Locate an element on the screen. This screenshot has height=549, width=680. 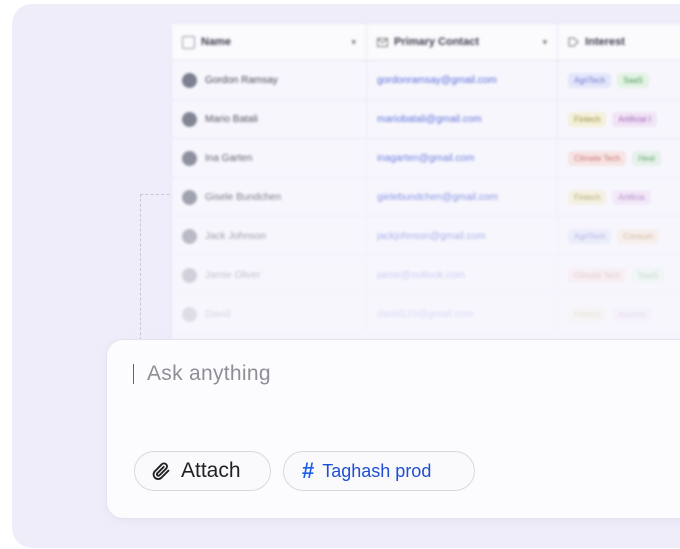
cell-interest: Fintech Automo is located at coordinates (619, 314).